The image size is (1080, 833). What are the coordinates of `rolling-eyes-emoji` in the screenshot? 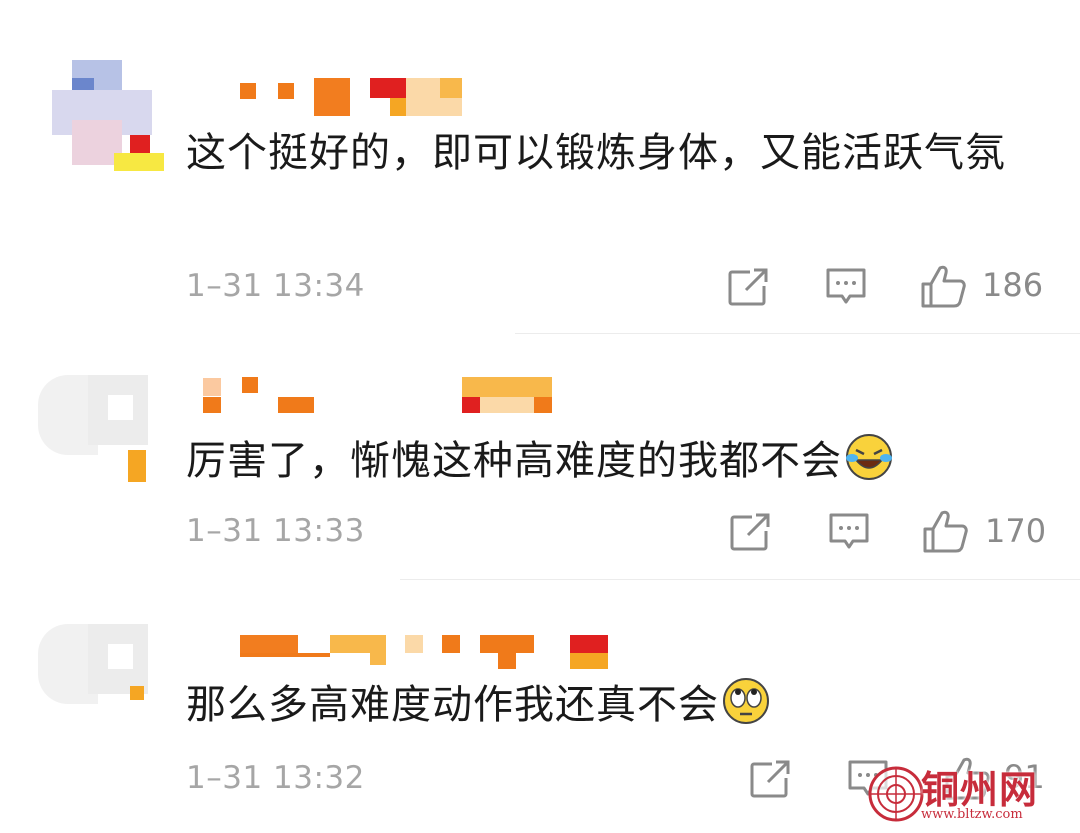 It's located at (746, 701).